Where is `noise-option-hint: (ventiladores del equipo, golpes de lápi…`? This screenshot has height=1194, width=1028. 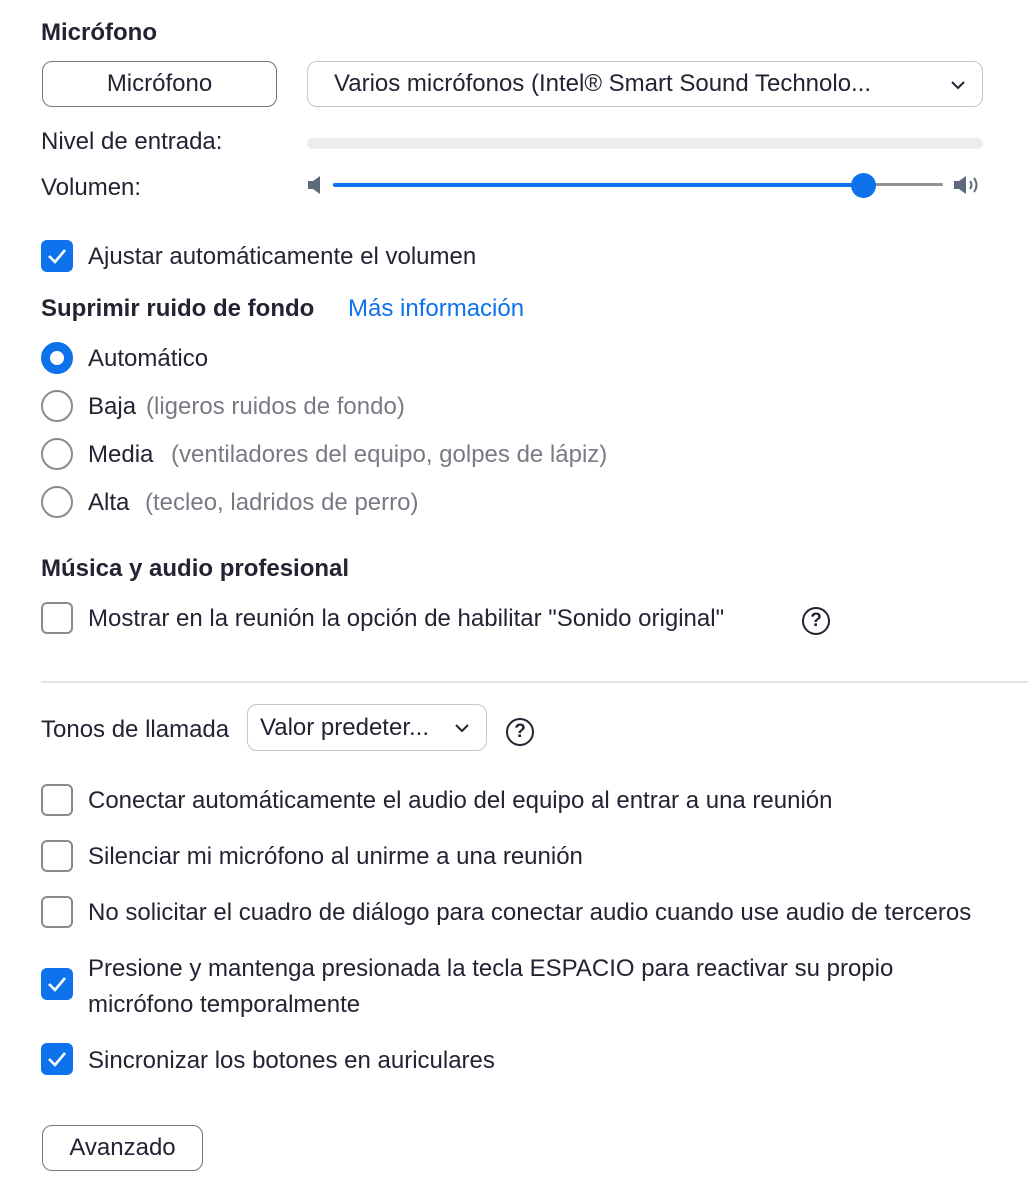 noise-option-hint: (ventiladores del equipo, golpes de lápi… is located at coordinates (389, 454).